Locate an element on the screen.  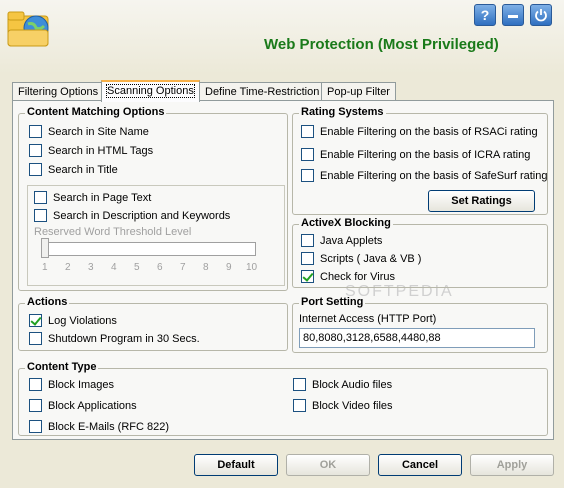
ok-button: OK is located at coordinates (328, 465).